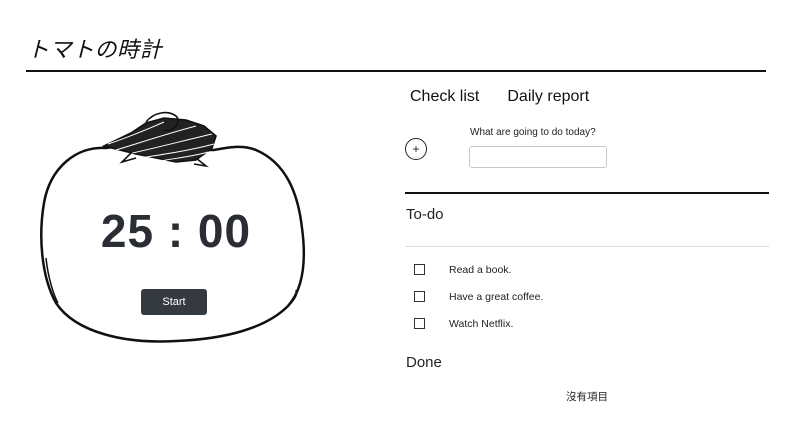 This screenshot has height=426, width=793. What do you see at coordinates (548, 97) in the screenshot?
I see `tab-daily-report: Daily report` at bounding box center [548, 97].